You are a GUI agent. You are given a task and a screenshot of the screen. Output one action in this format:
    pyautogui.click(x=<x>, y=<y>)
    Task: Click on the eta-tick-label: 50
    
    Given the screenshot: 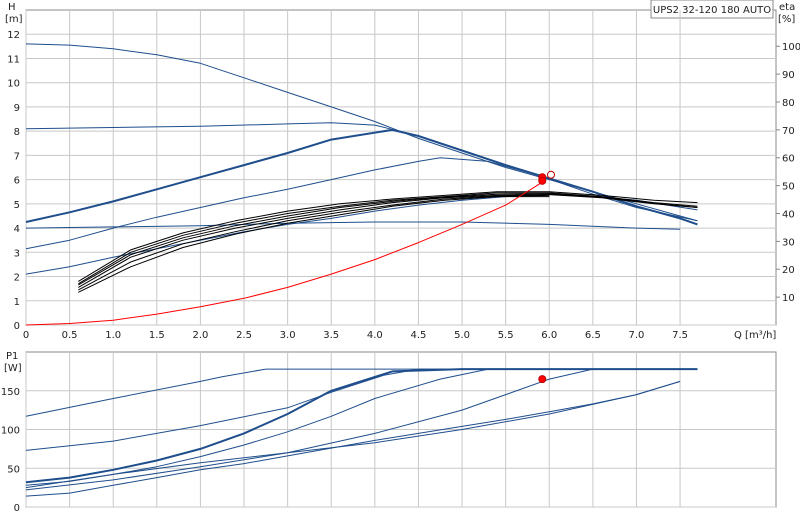 What is the action you would take?
    pyautogui.click(x=788, y=187)
    